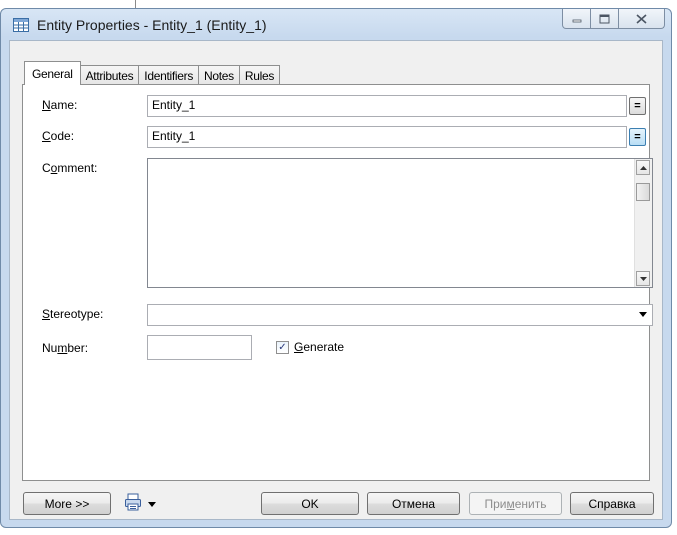 This screenshot has height=535, width=677. I want to click on minimize-icon, so click(576, 20).